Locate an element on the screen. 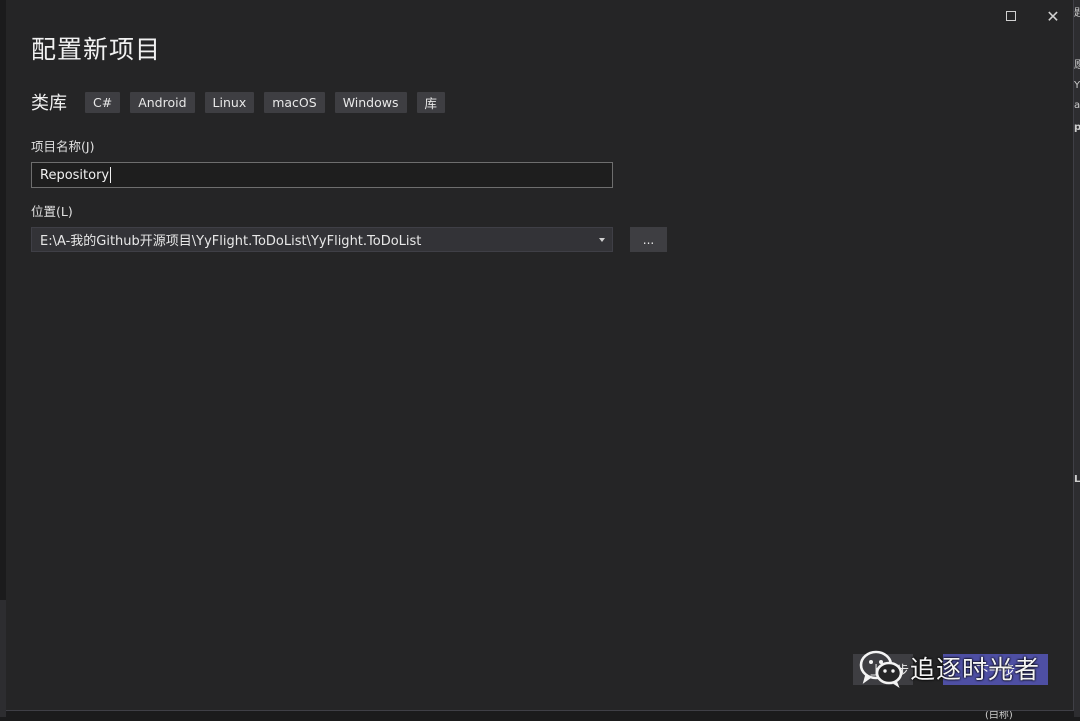  text-caret is located at coordinates (111, 175).